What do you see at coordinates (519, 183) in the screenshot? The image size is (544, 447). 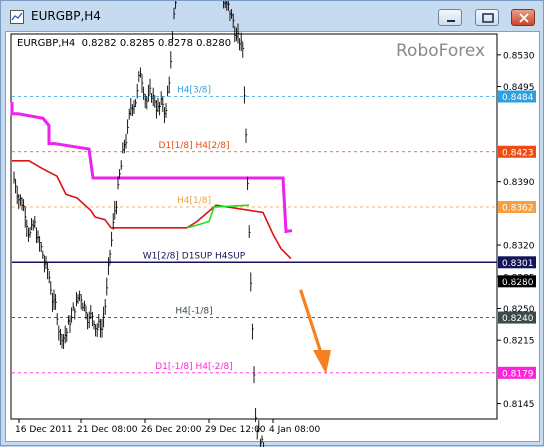 I see `y-tick-label: 0.8390` at bounding box center [519, 183].